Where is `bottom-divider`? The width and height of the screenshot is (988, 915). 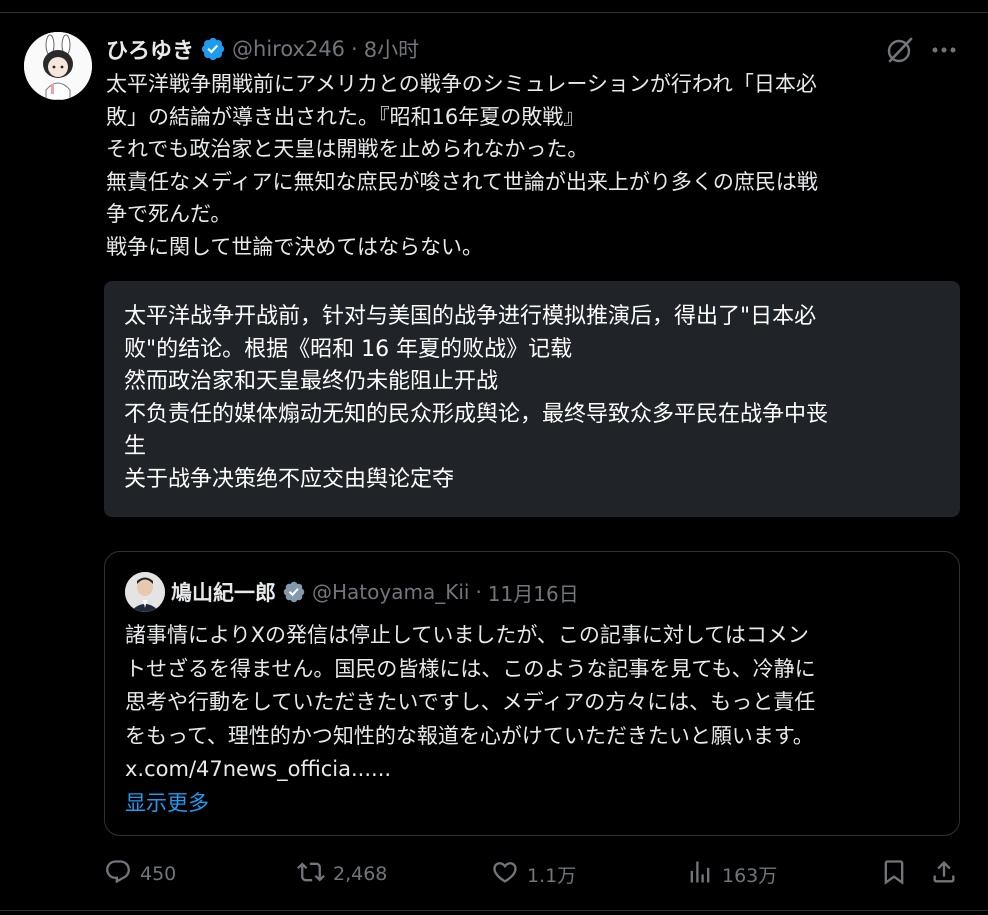
bottom-divider is located at coordinates (494, 910).